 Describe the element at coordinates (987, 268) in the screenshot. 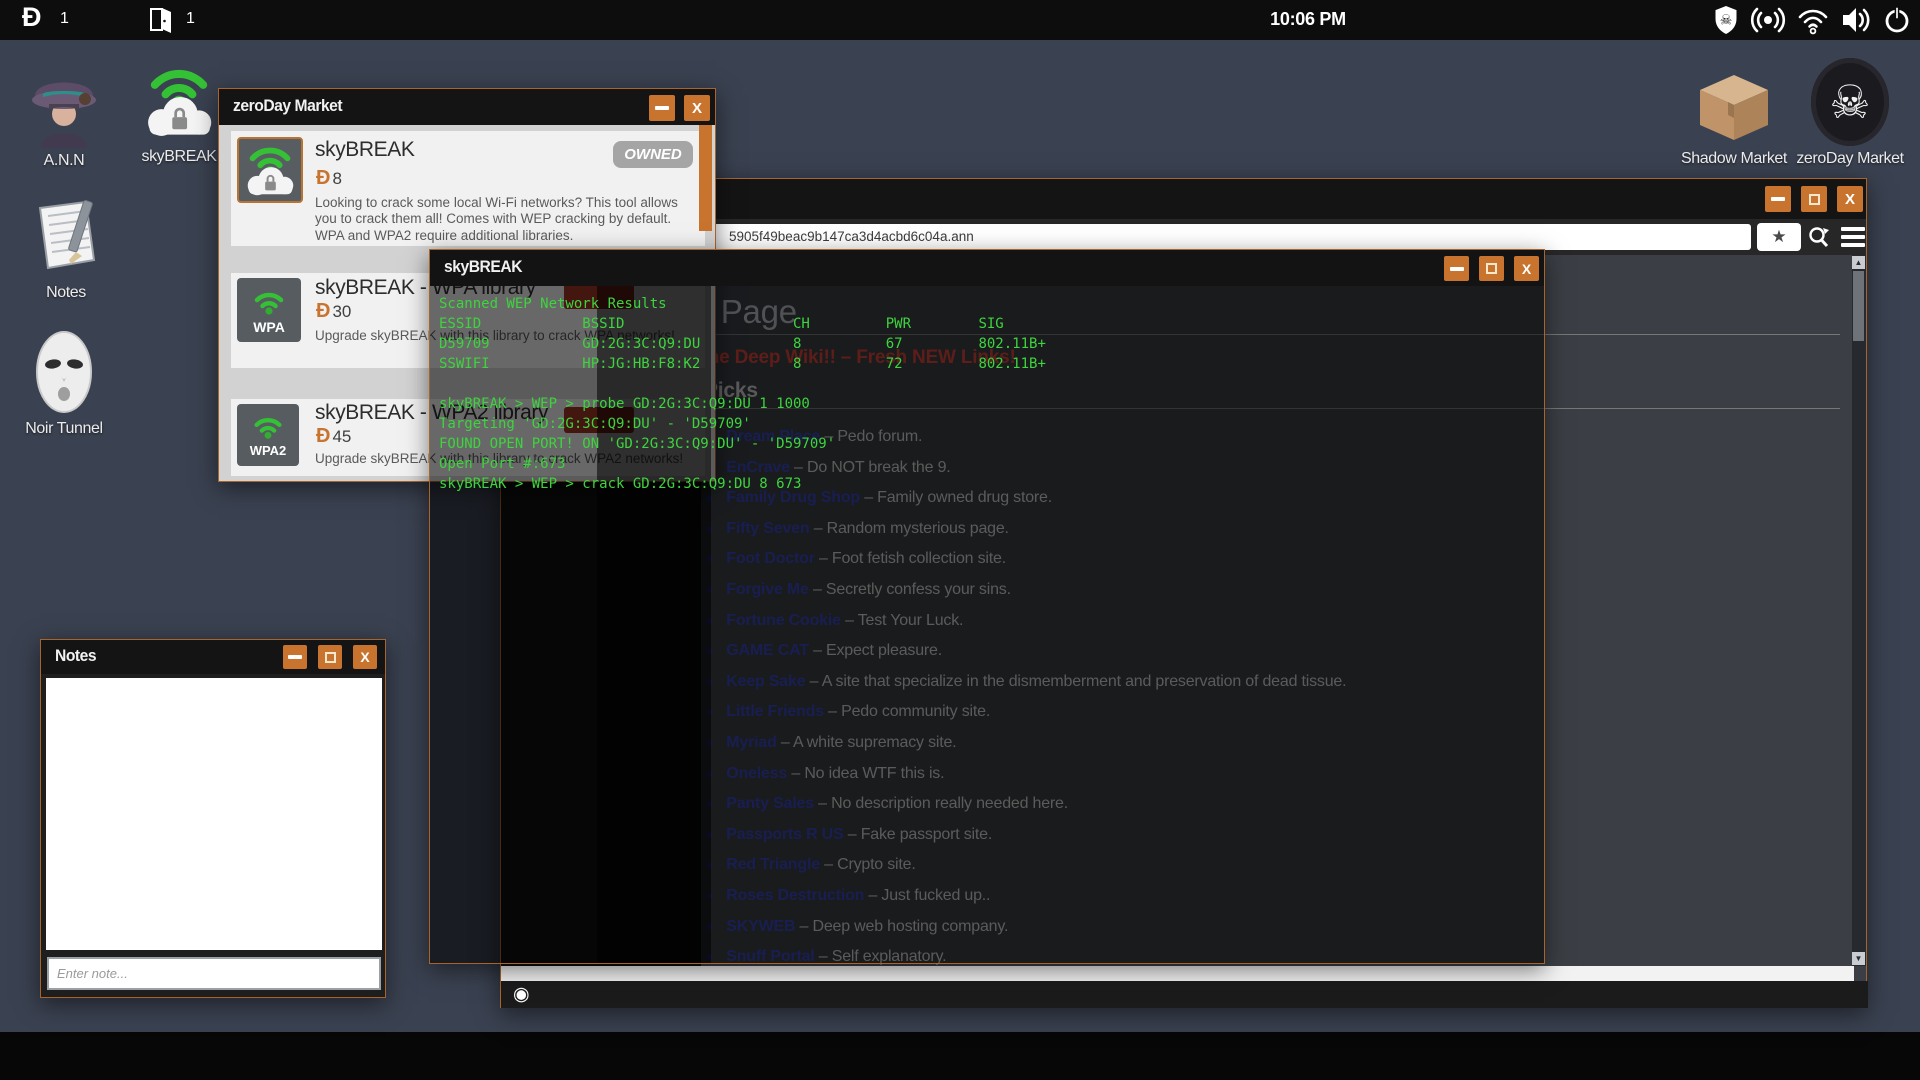

I see `terminal-titlebar: skyBREAK X` at that location.